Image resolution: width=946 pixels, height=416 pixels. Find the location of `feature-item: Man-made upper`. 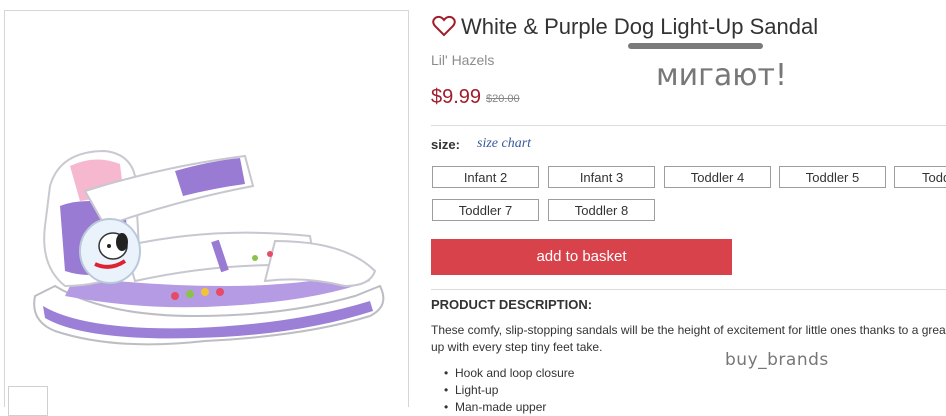

feature-item: Man-made upper is located at coordinates (509, 407).